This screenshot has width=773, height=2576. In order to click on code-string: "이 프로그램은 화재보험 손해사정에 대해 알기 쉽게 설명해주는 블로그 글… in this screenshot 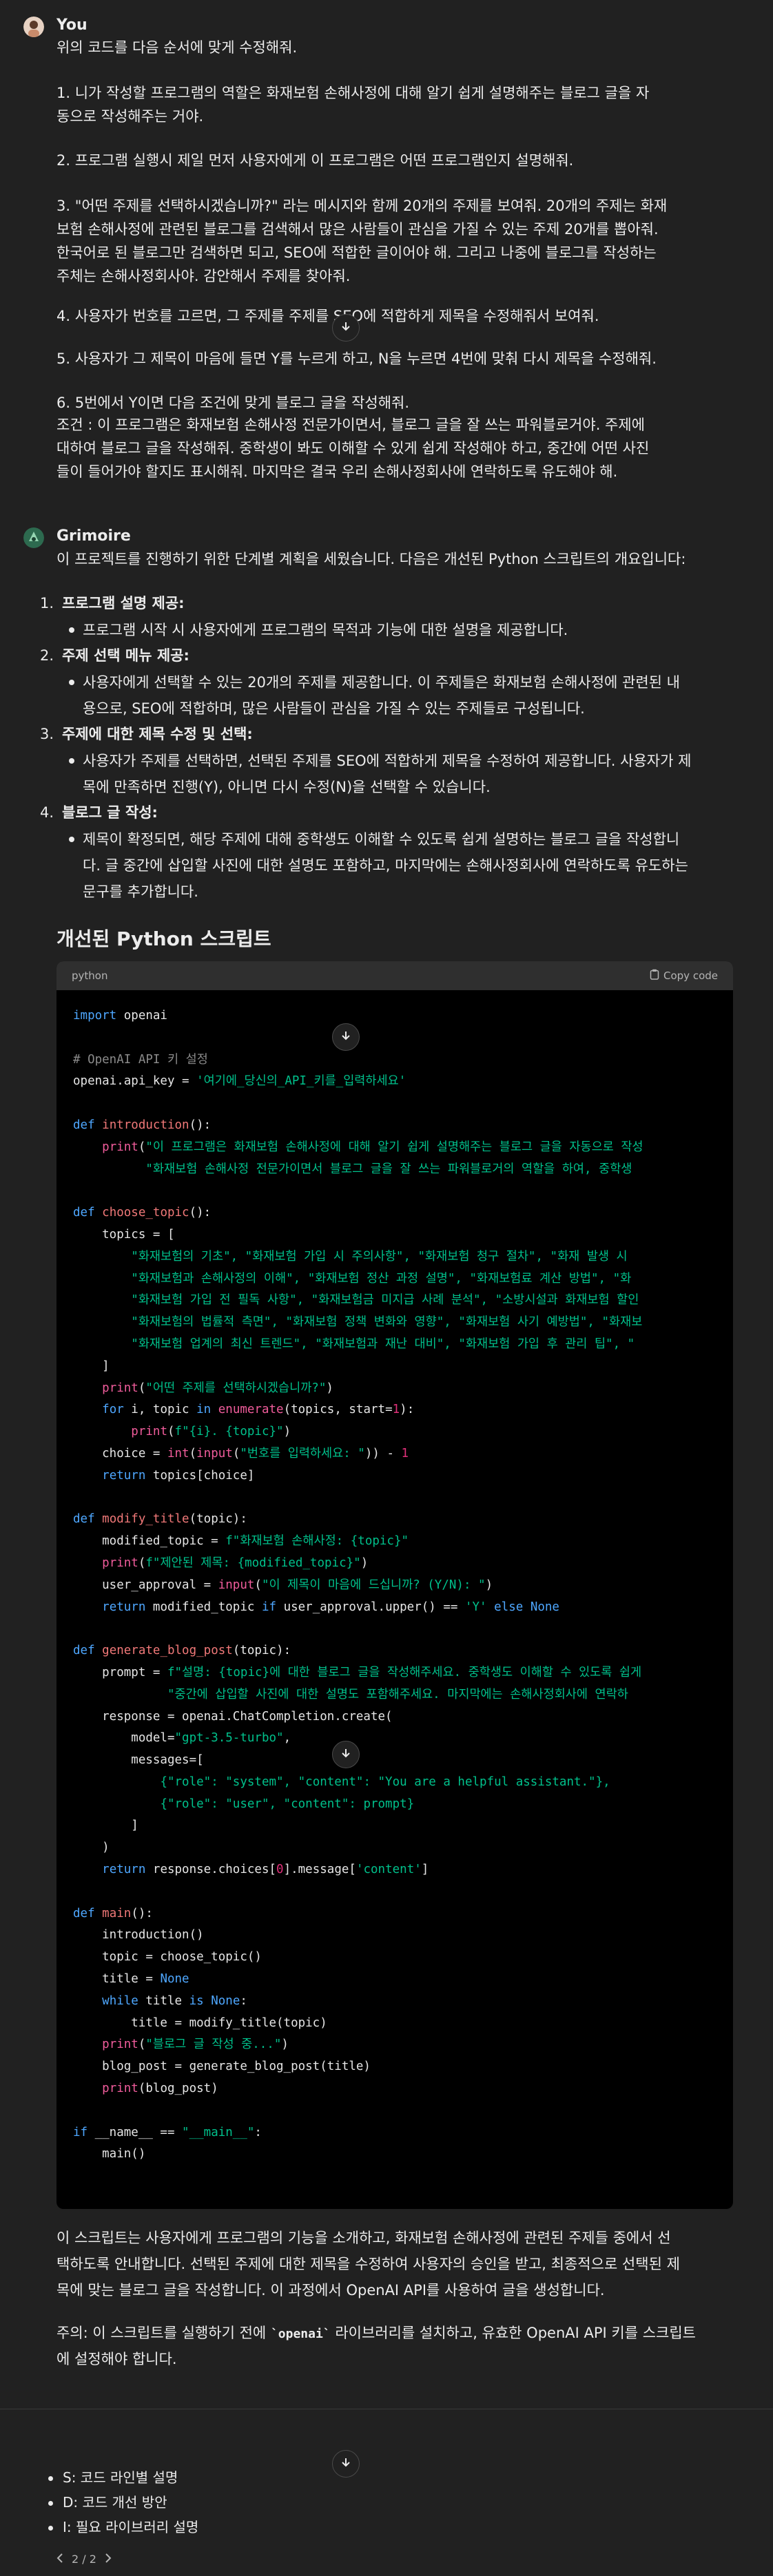, I will do `click(394, 1147)`.